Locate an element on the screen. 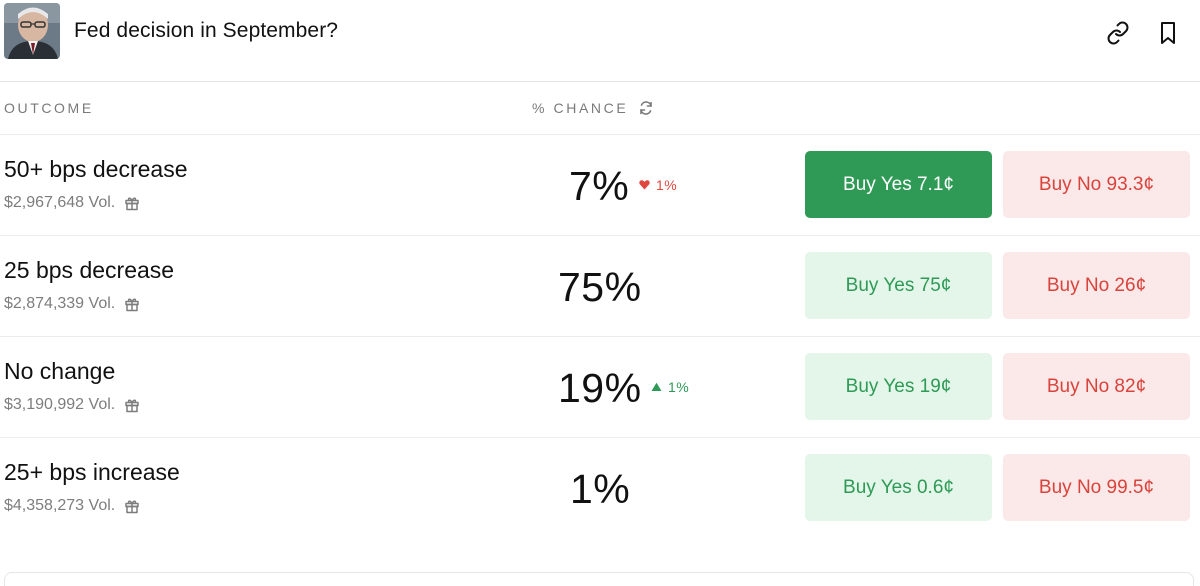 Image resolution: width=1200 pixels, height=586 pixels. outcome-volume: $2,874,339 Vol. is located at coordinates (72, 304).